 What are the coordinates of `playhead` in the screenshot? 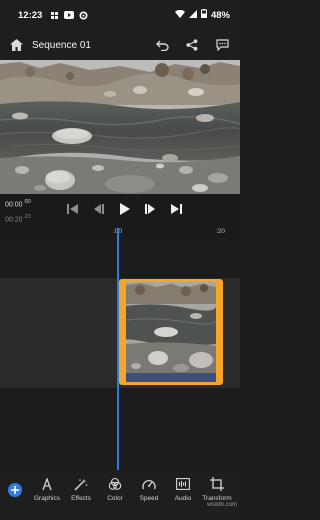 It's located at (118, 350).